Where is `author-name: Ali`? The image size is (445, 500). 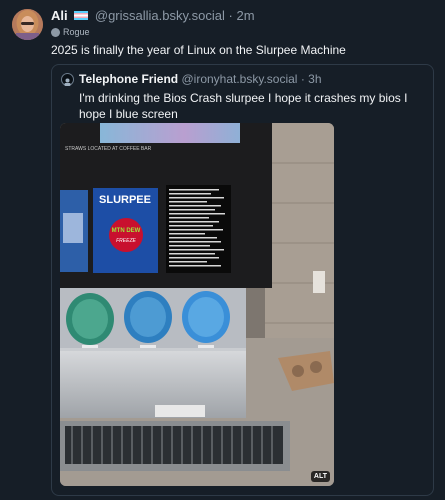 author-name: Ali is located at coordinates (59, 15).